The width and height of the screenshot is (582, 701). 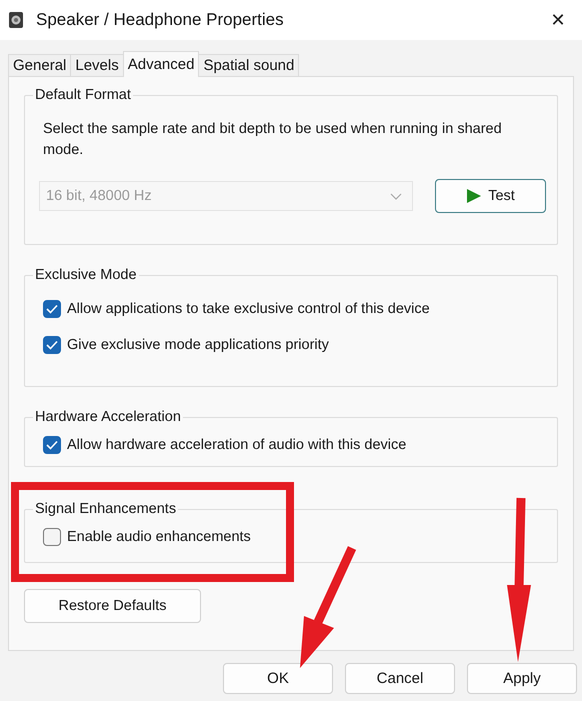 I want to click on description-text: Select the sample rate and bit depth to be used when running in shared mode., so click(x=273, y=140).